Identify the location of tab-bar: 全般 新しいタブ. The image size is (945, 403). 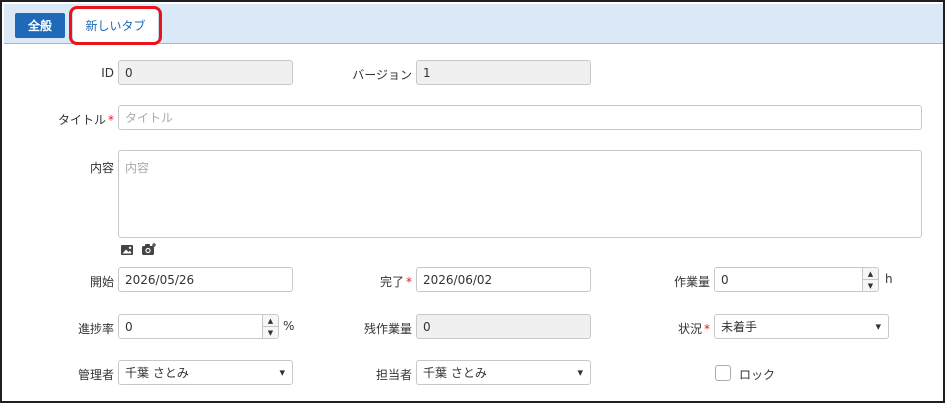
(473, 24).